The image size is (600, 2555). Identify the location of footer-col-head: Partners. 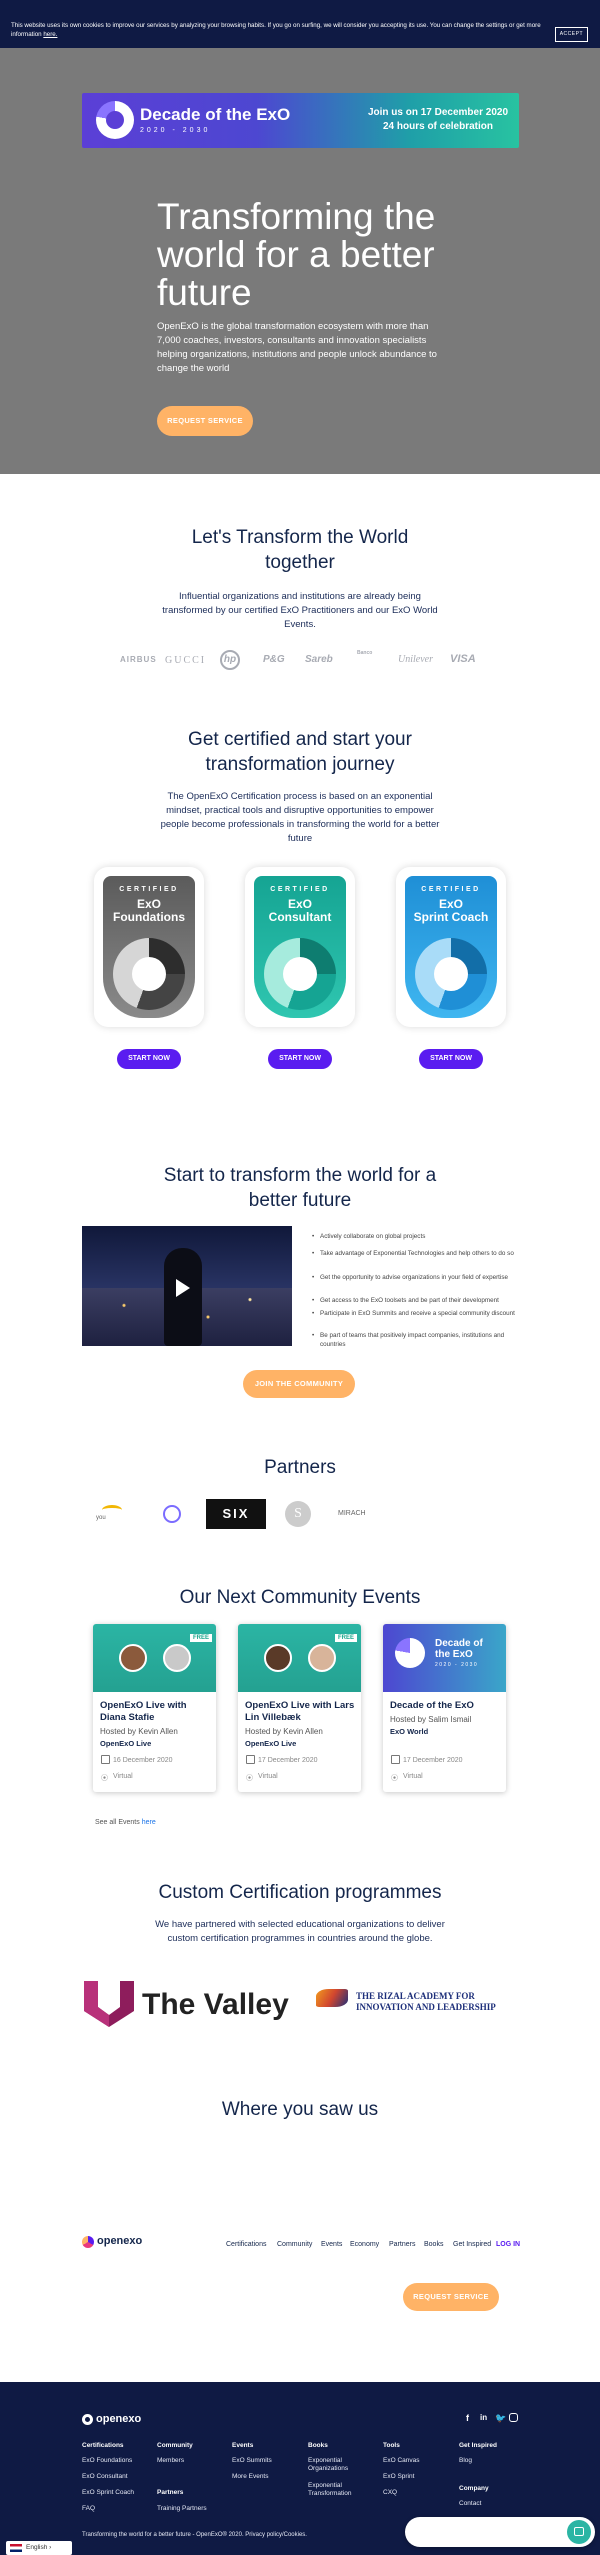
(170, 2492).